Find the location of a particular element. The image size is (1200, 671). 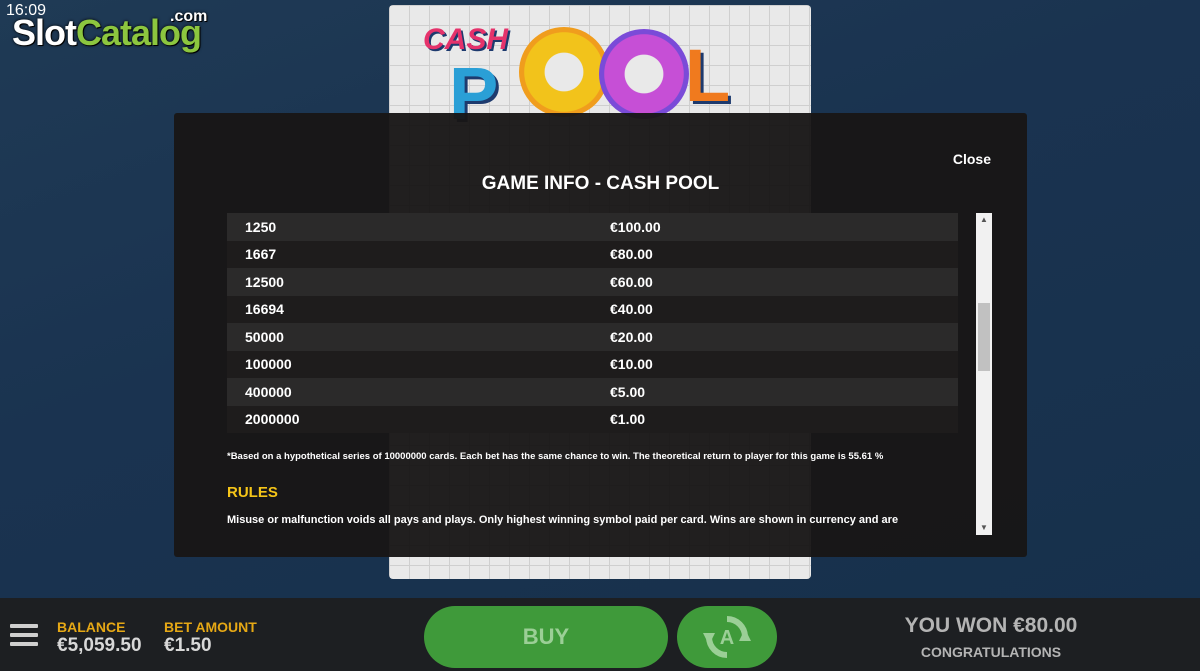

game-title-pool-l: L is located at coordinates (708, 75).